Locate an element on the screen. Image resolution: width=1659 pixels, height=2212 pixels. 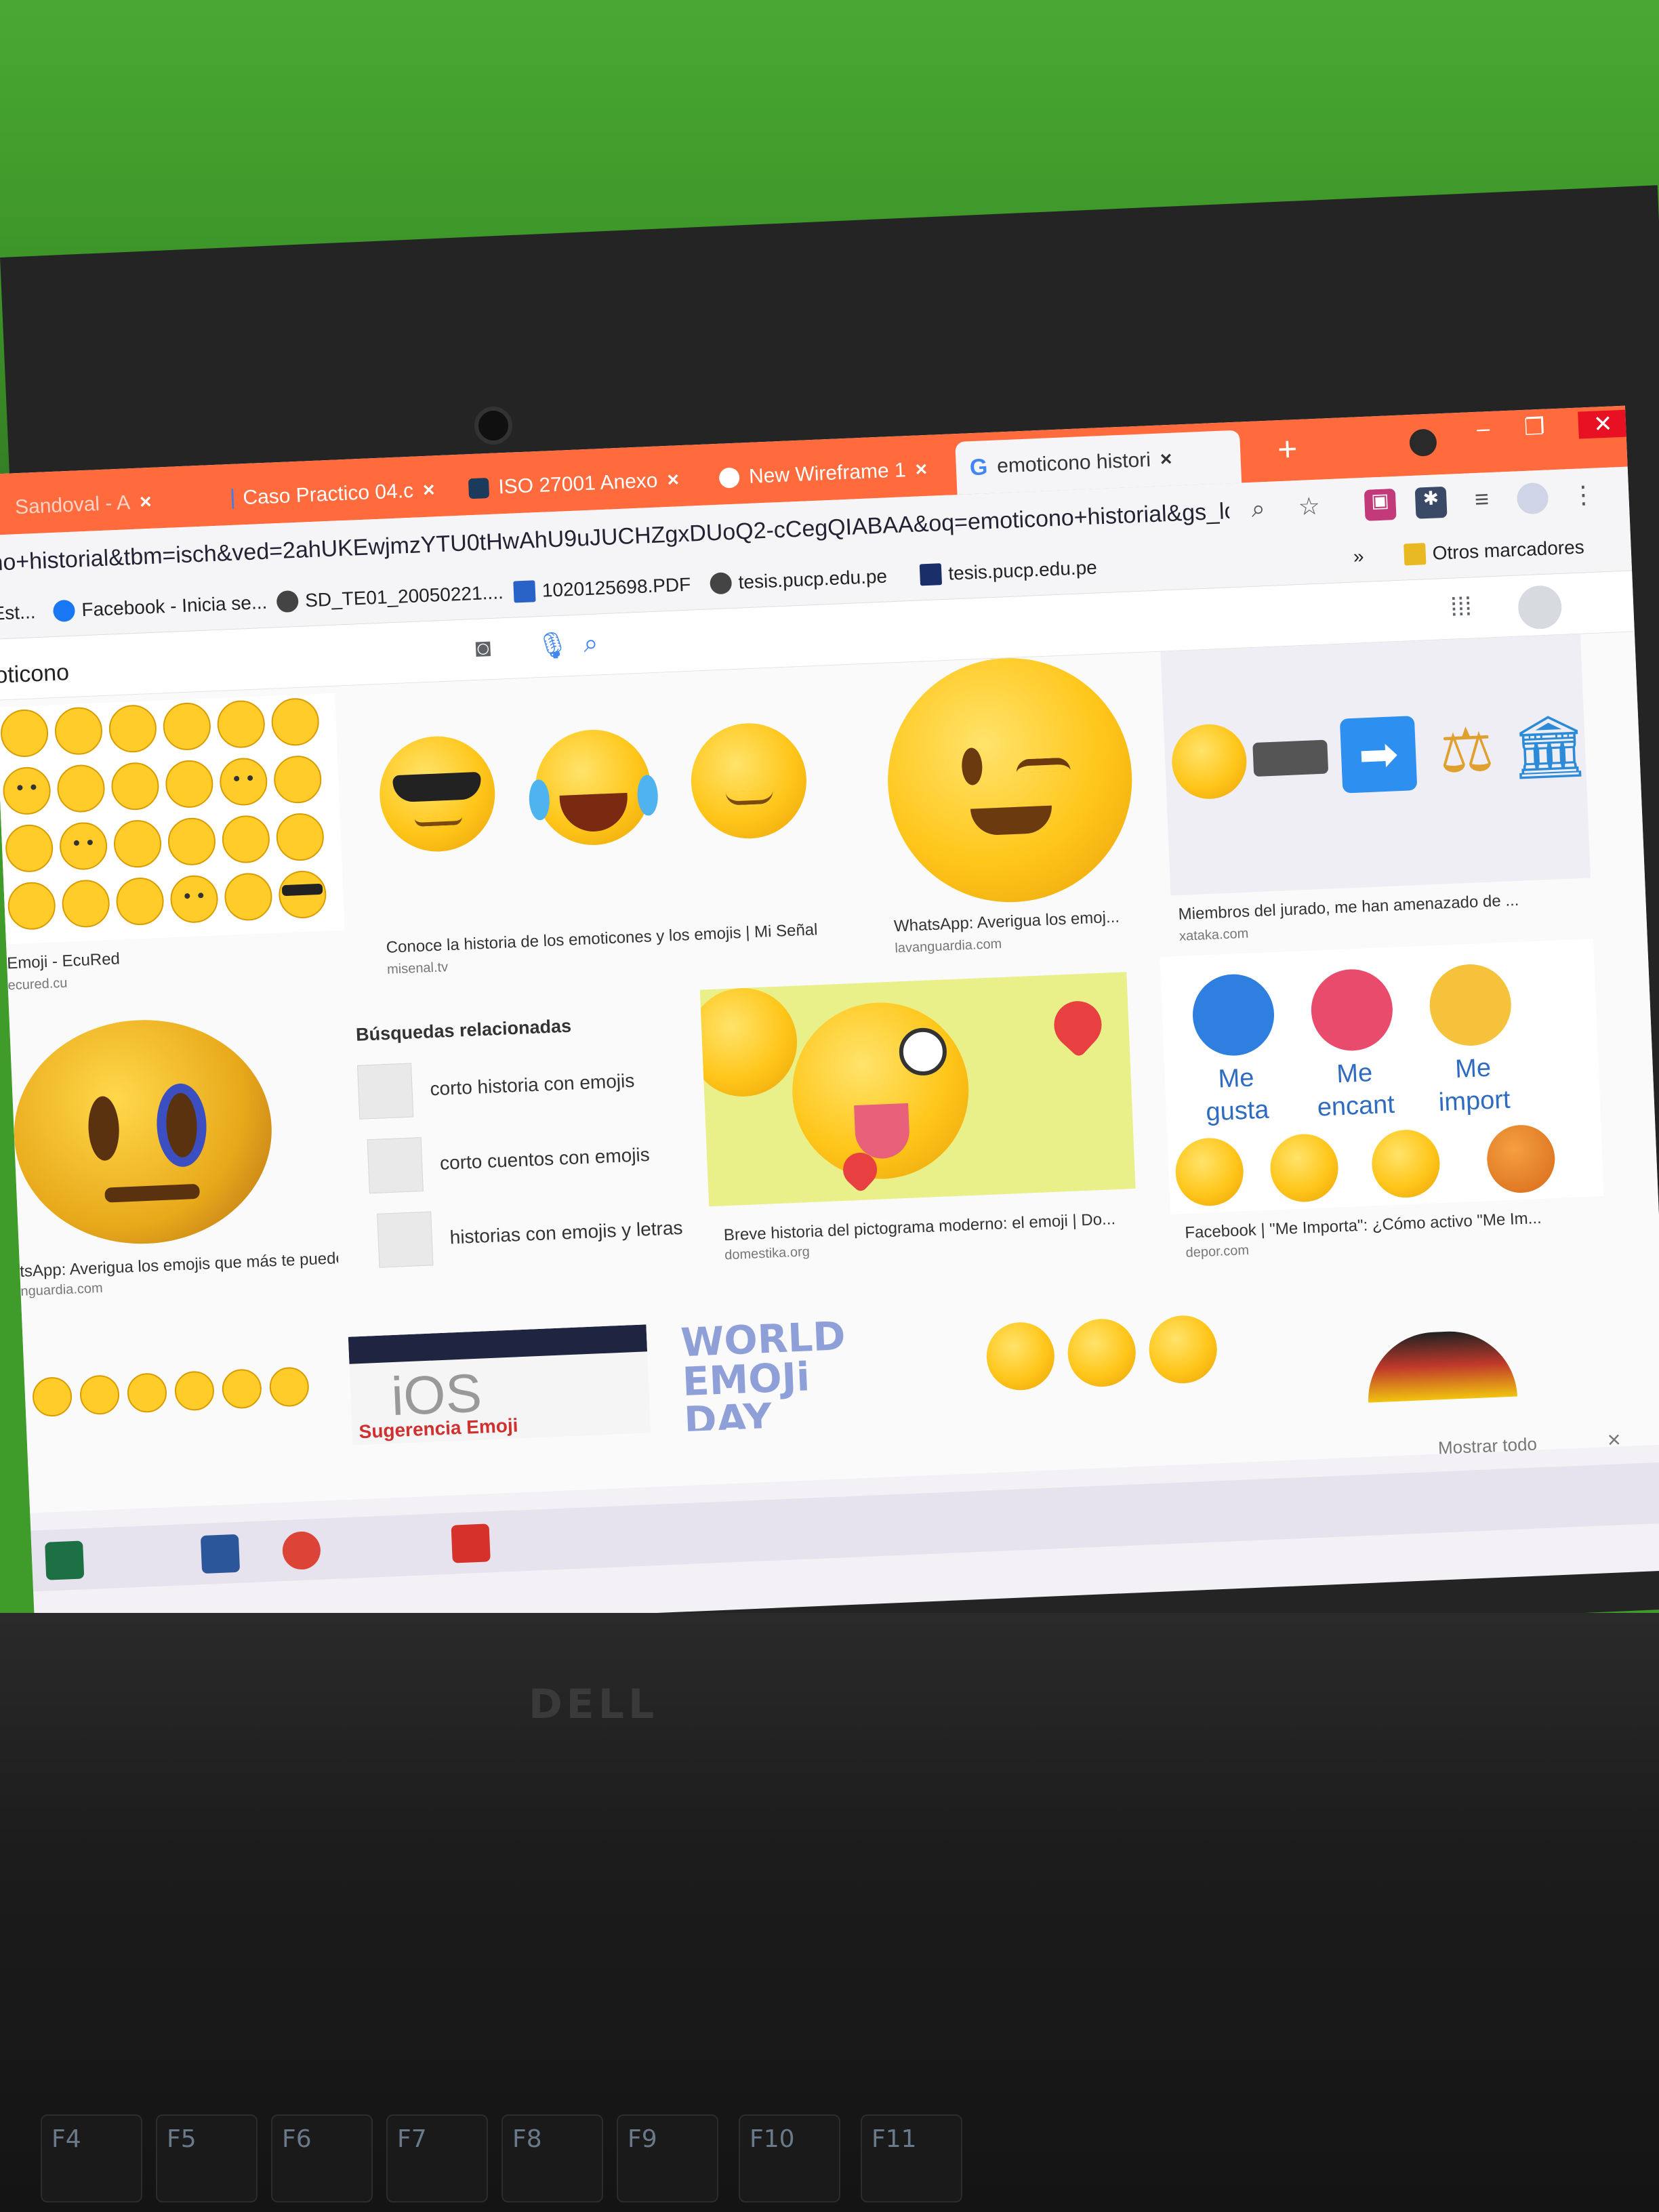
excel-icon is located at coordinates (65, 1560).